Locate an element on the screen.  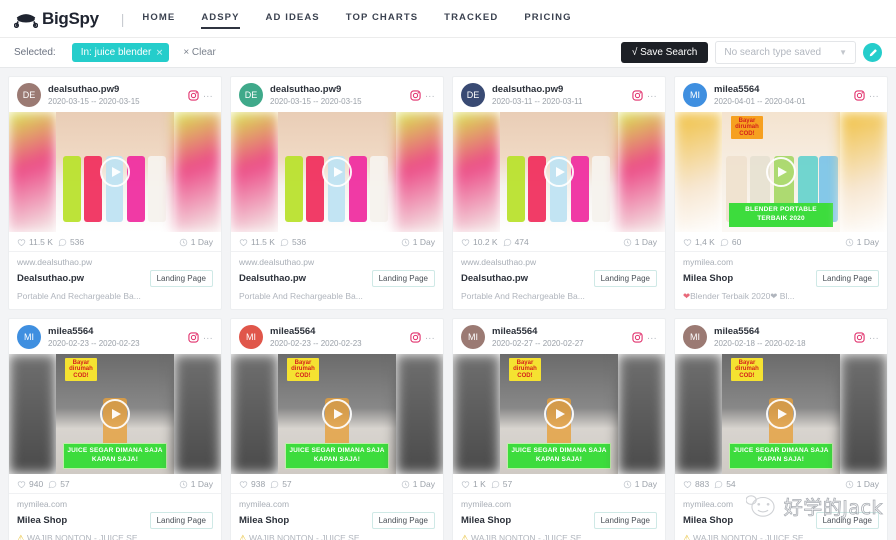
nav-item-home: HOME is located at coordinates (158, 19).